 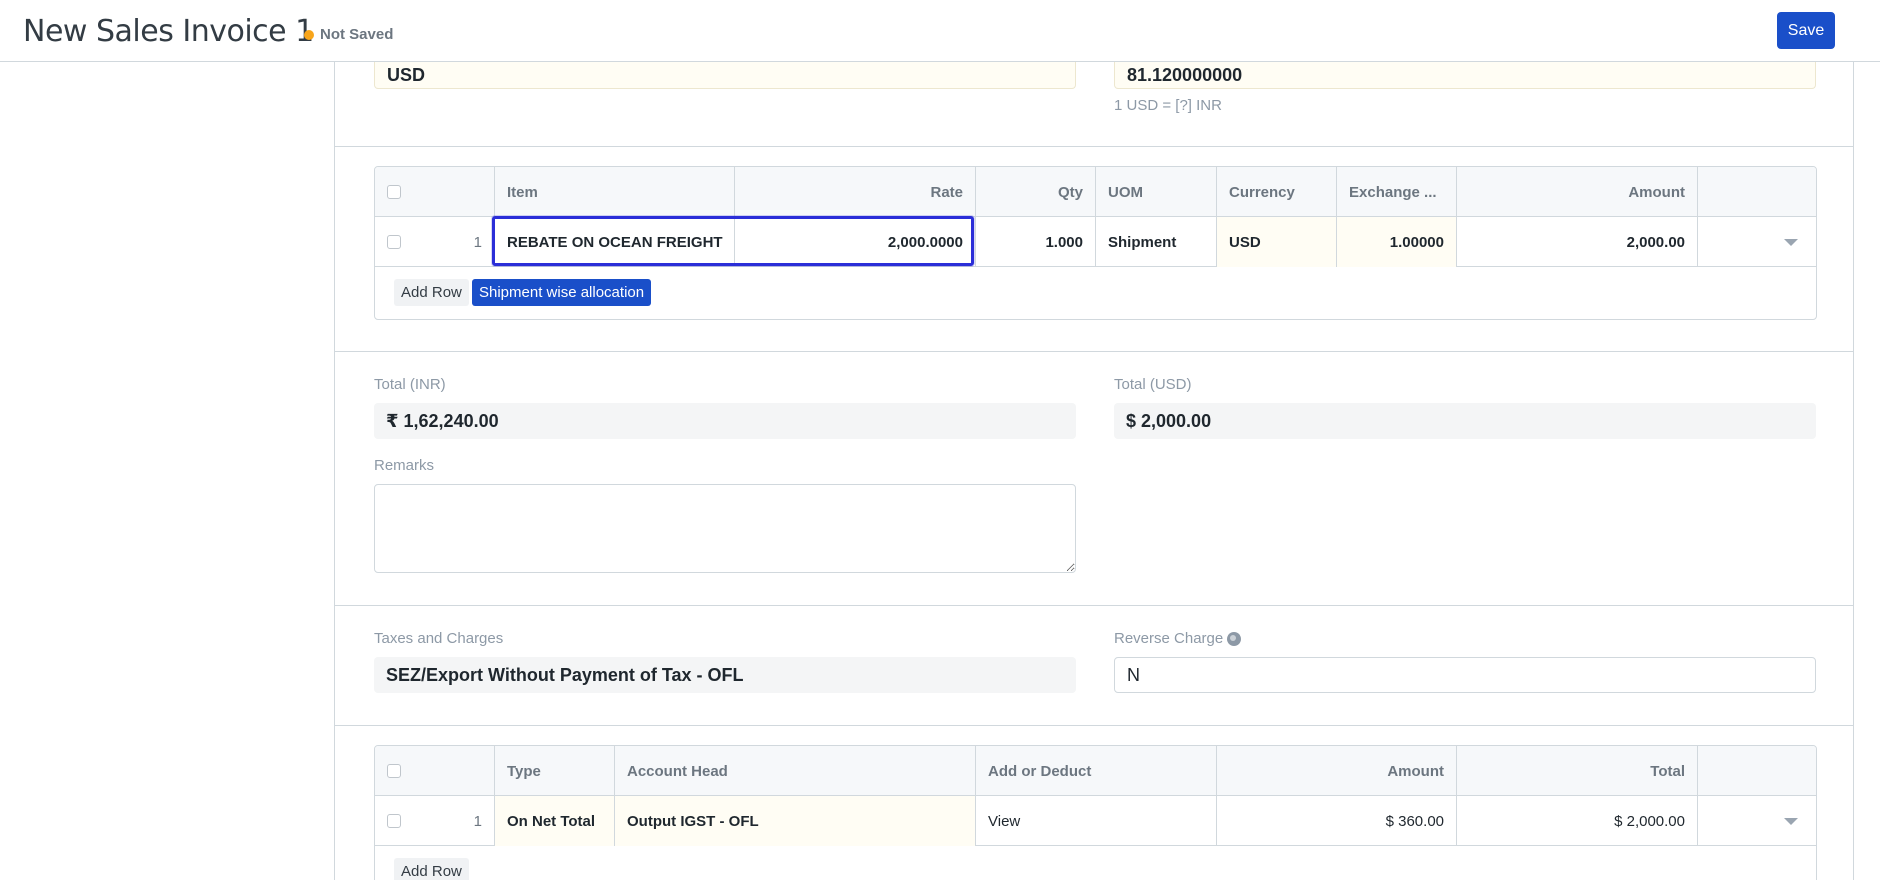 I want to click on status-dot-icon, so click(x=309, y=34).